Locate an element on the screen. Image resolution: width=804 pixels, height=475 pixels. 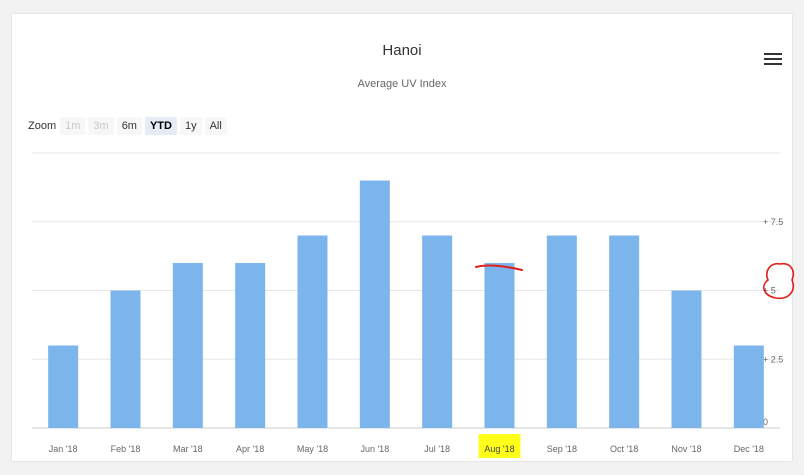
x-tick-label: Apr '18 is located at coordinates (250, 449).